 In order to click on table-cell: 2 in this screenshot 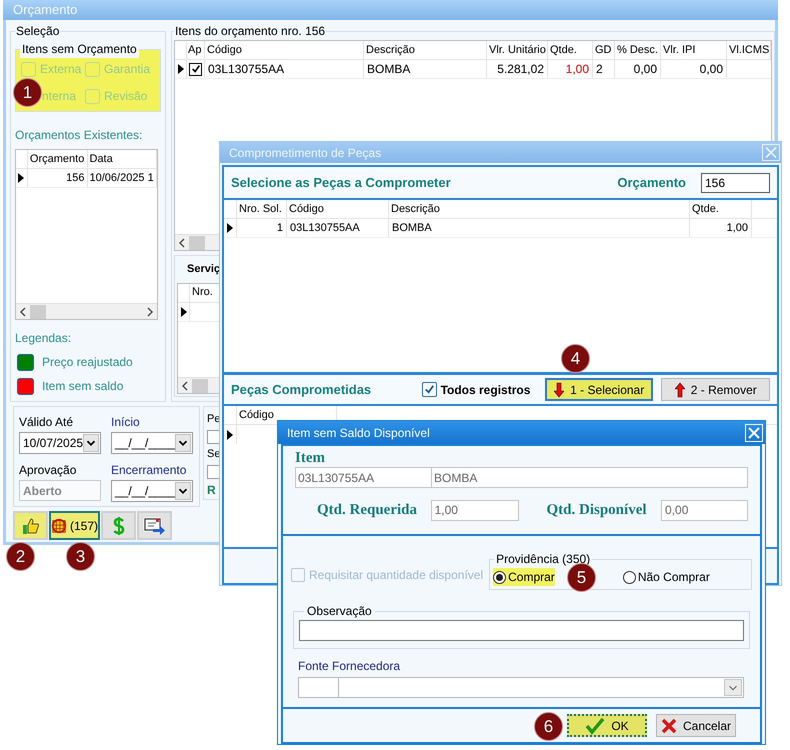, I will do `click(604, 69)`.